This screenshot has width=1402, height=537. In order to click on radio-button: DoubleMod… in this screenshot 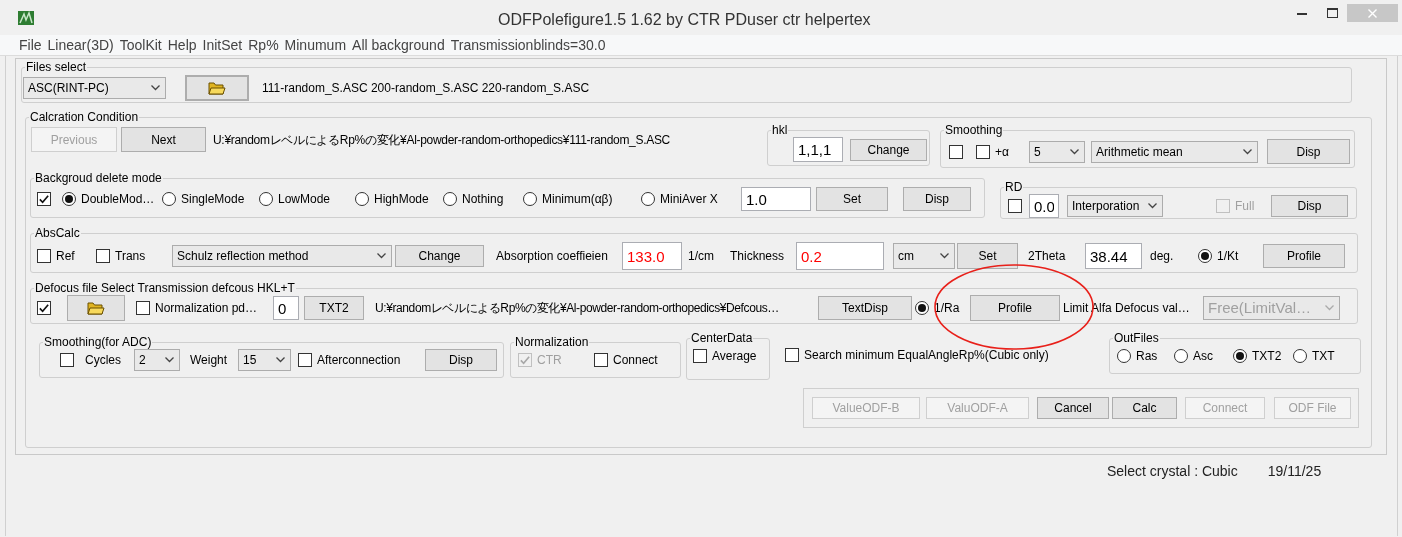, I will do `click(112, 199)`.